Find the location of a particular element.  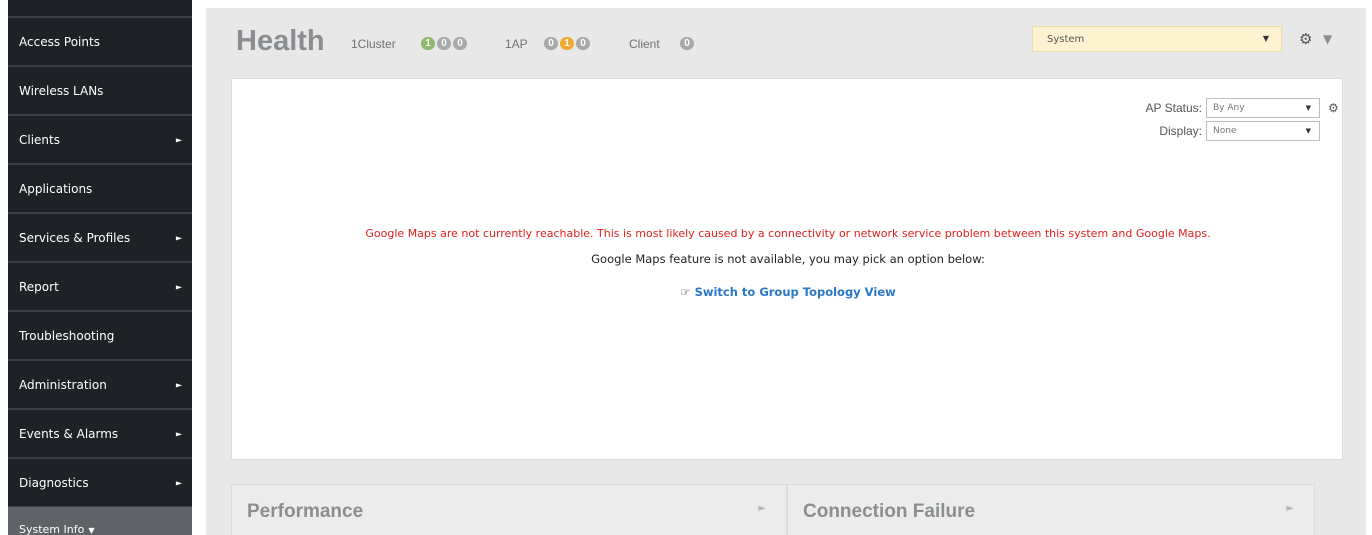

sidebar-item-label: Wireless LANs is located at coordinates (61, 90).